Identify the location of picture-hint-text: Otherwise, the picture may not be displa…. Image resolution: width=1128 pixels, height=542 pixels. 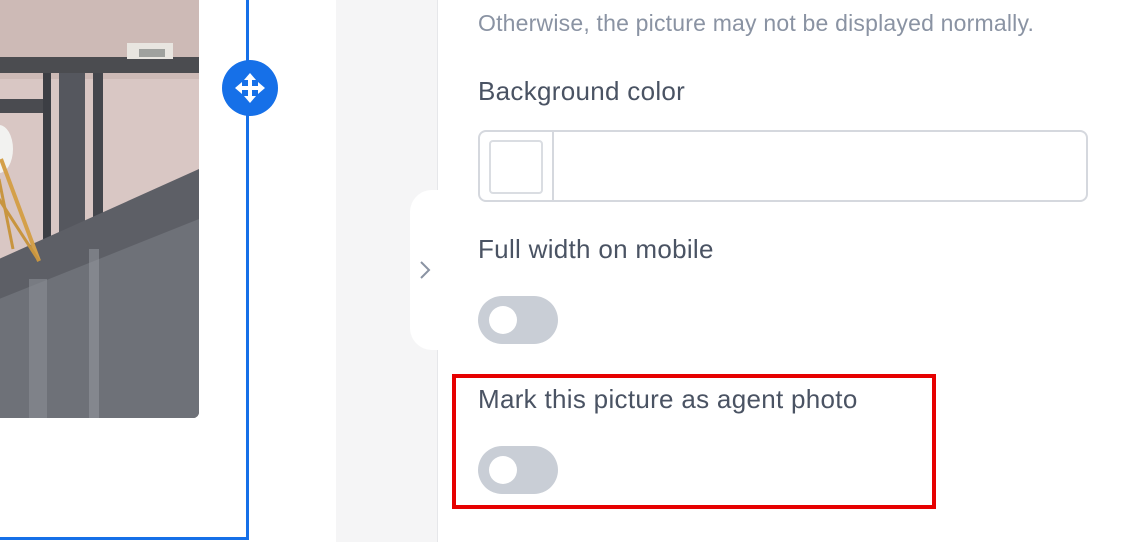
(756, 23).